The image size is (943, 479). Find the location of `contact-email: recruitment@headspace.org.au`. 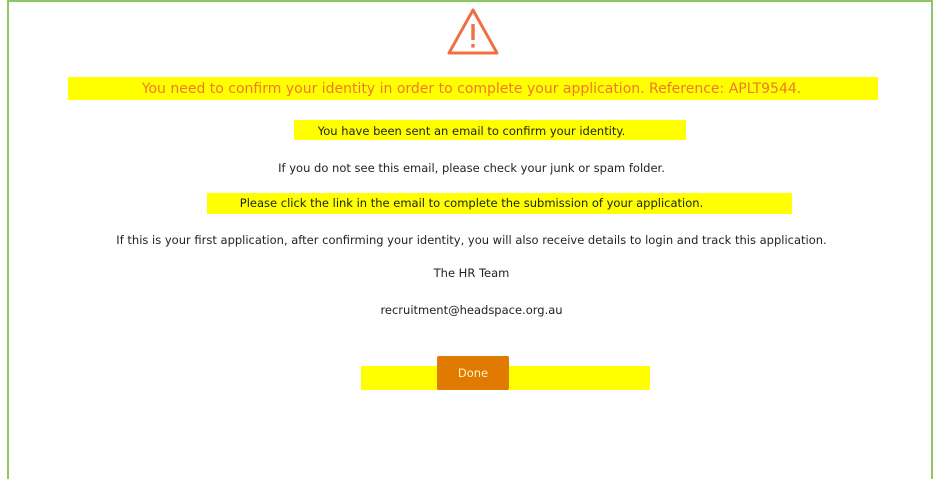

contact-email: recruitment@headspace.org.au is located at coordinates (471, 310).